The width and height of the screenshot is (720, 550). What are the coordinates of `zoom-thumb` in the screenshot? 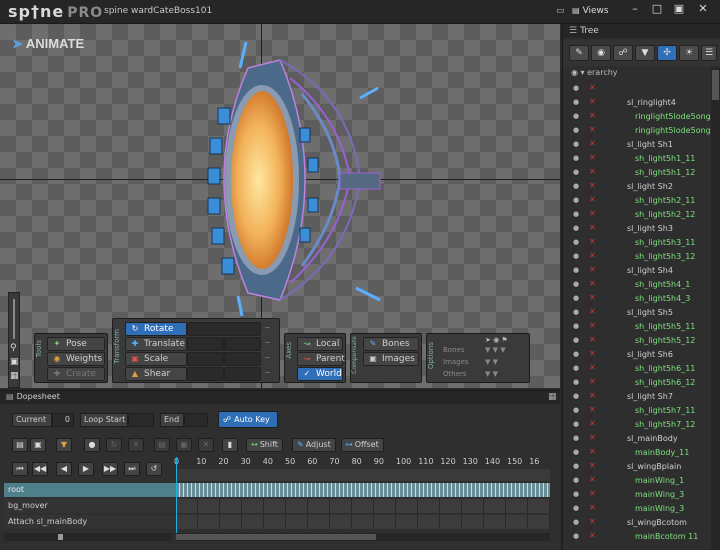 It's located at (60, 537).